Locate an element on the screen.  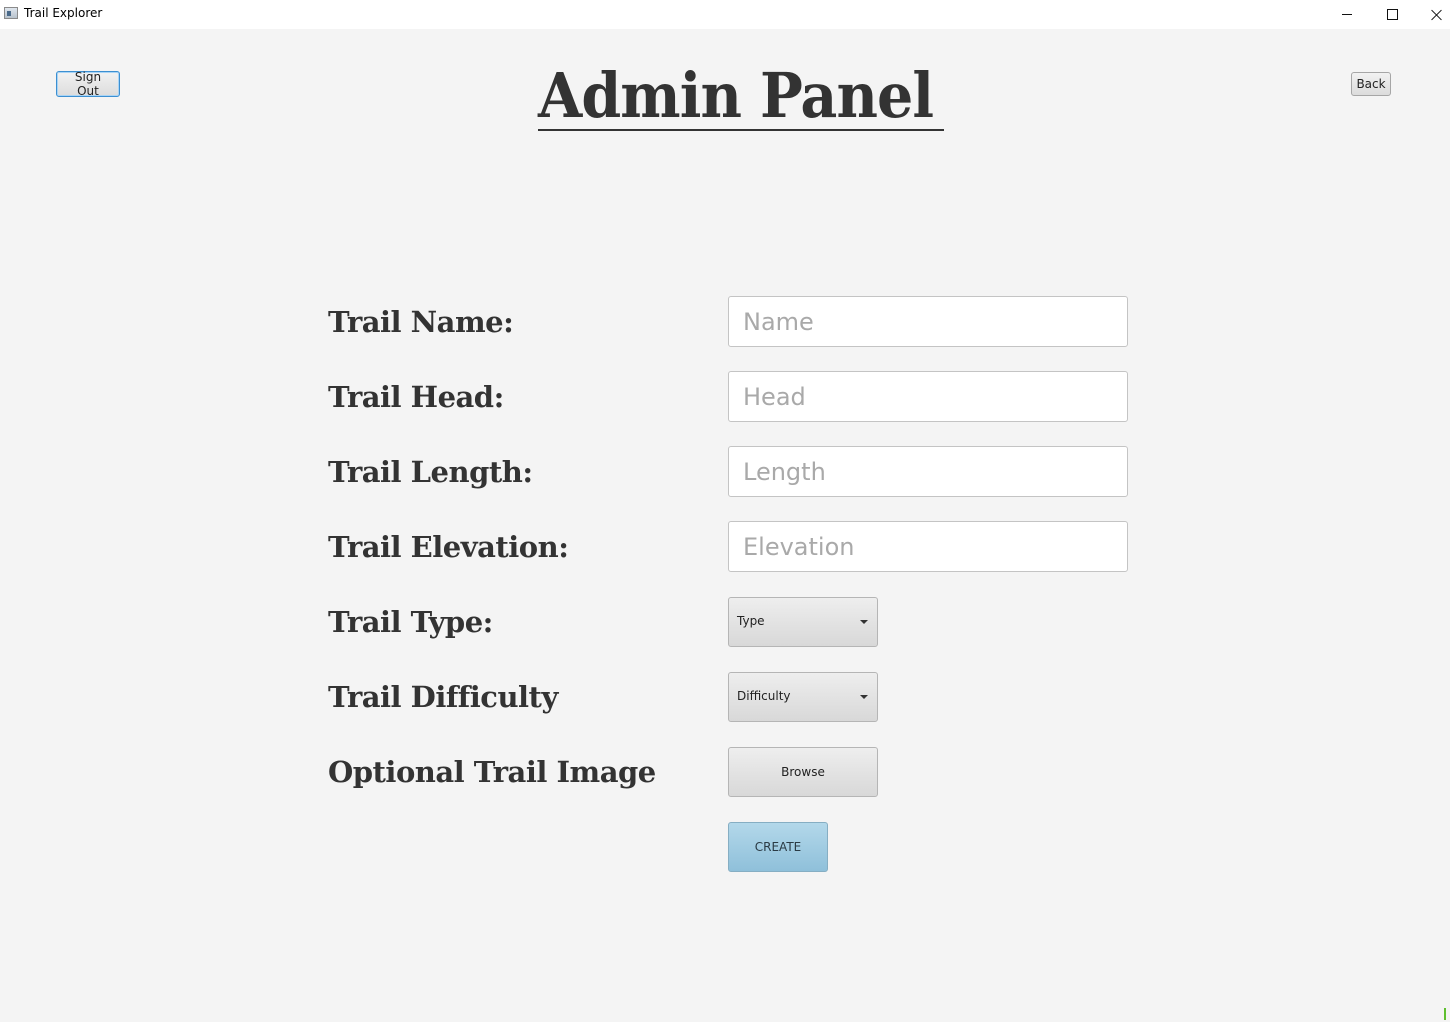
sign-out-button: Sign Out is located at coordinates (88, 84).